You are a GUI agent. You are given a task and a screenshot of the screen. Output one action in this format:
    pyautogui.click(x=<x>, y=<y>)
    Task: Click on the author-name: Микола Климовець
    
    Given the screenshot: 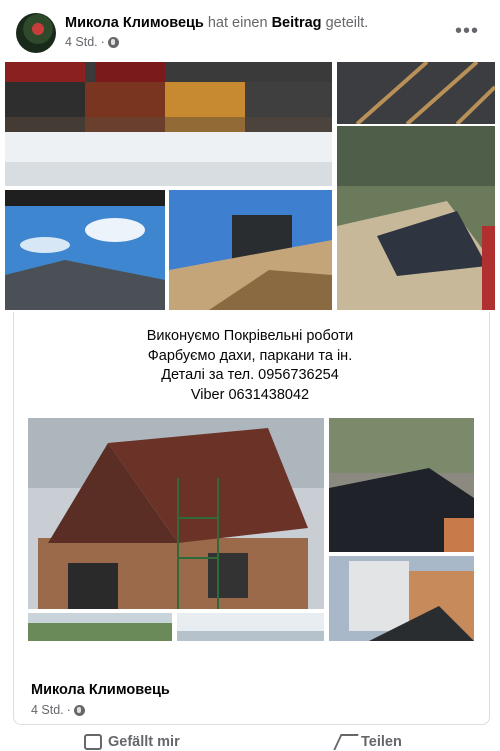 What is the action you would take?
    pyautogui.click(x=134, y=23)
    